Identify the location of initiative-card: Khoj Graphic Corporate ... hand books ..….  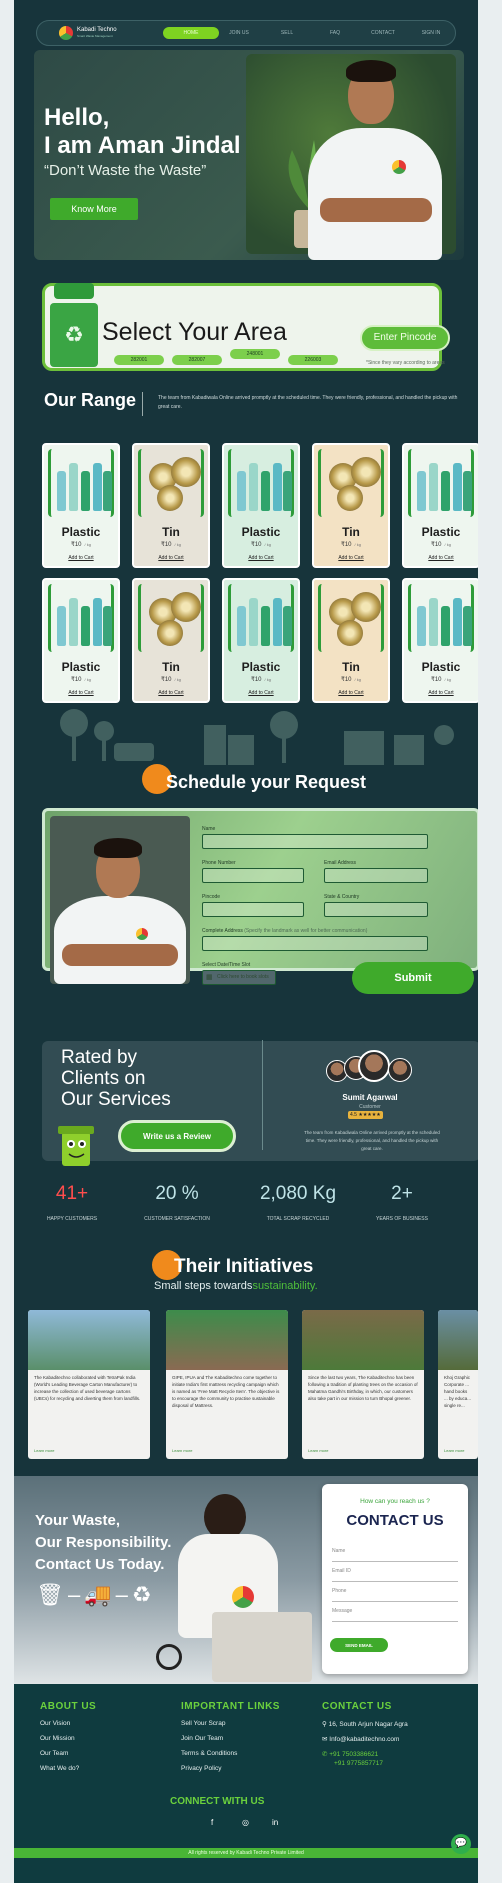
(458, 1384).